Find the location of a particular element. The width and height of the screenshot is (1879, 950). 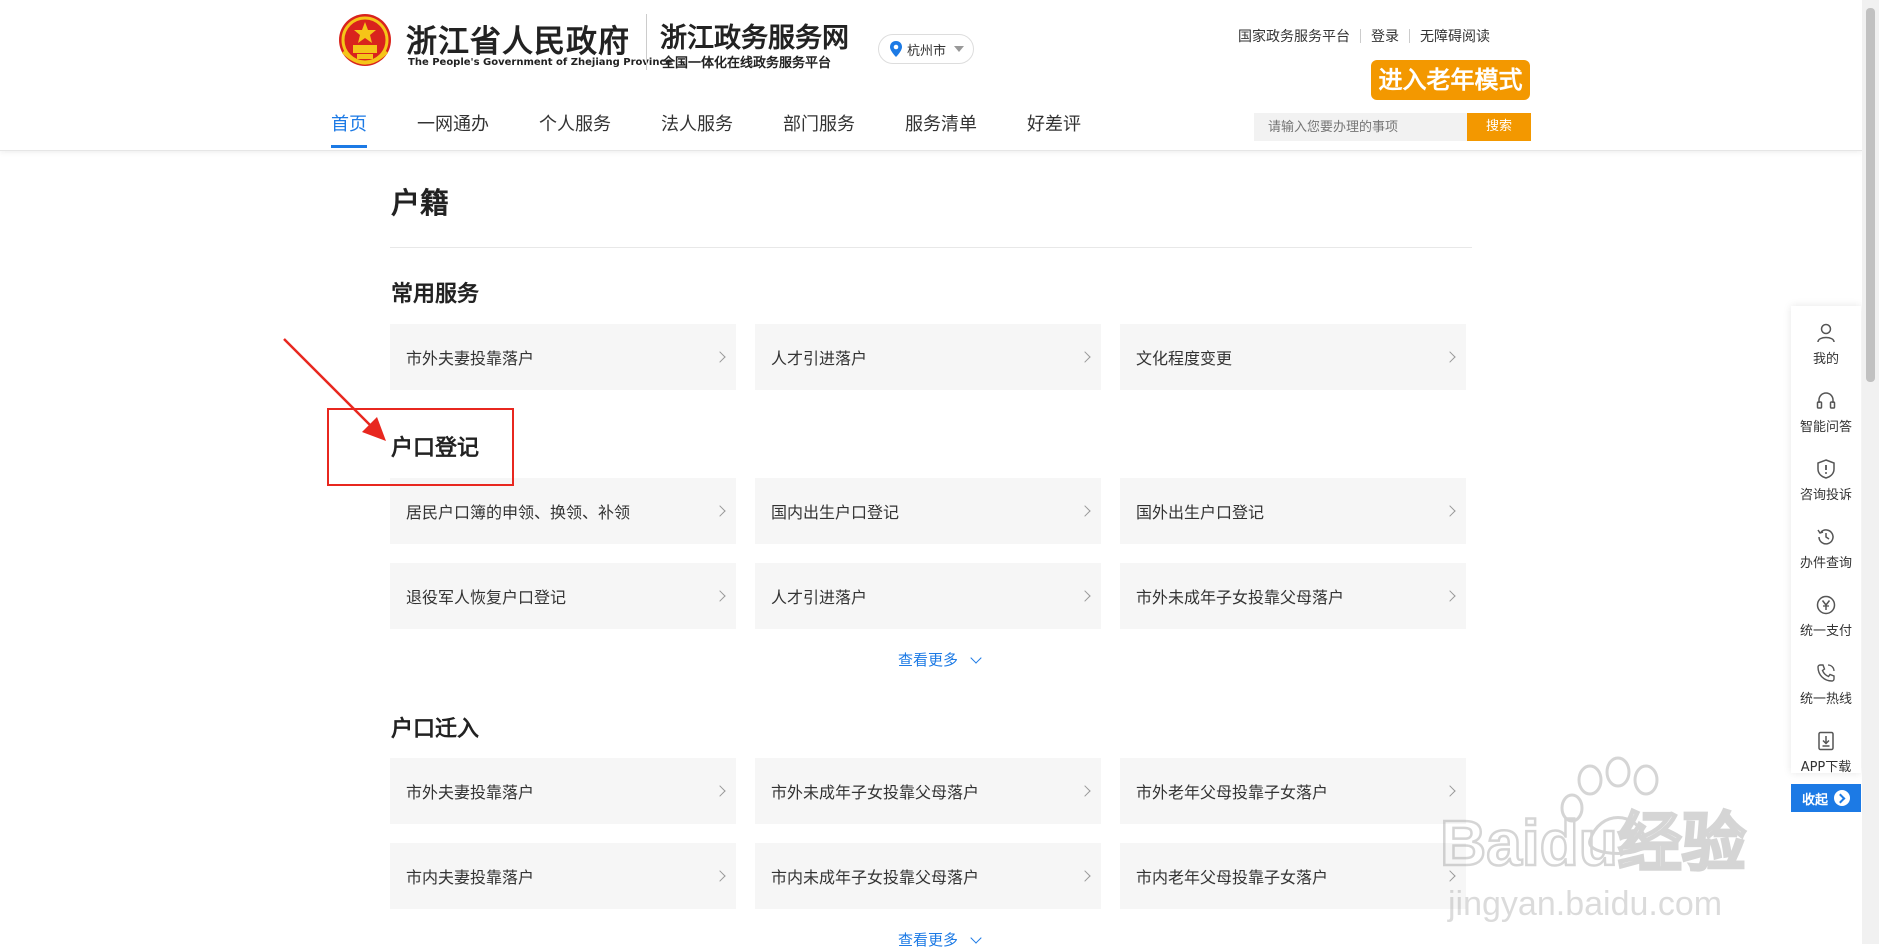

sidebar-item-label: 咨询投诉 is located at coordinates (1825, 495).